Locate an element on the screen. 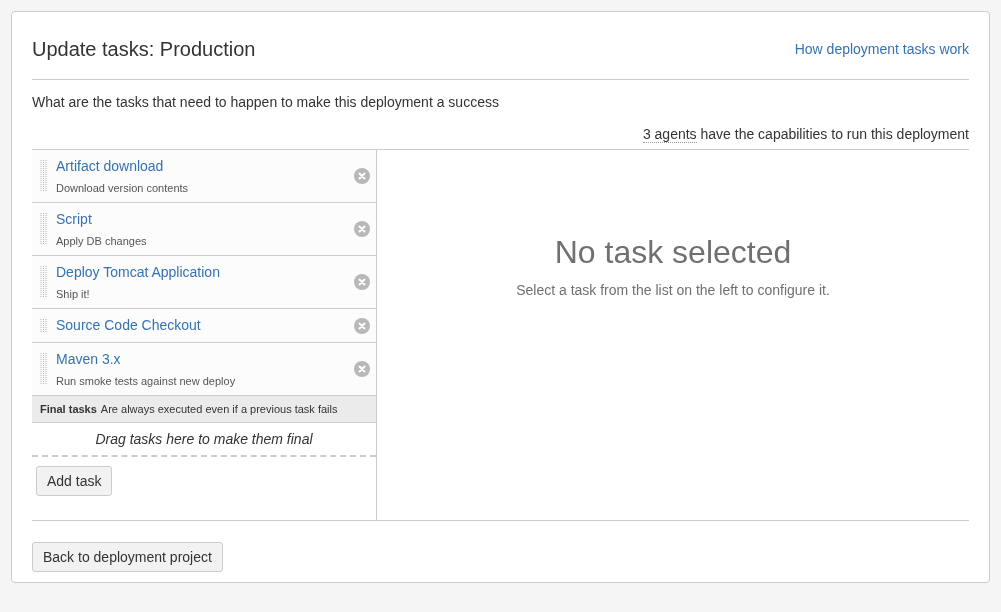 This screenshot has height=612, width=1001. empty-state-title: No task selected is located at coordinates (673, 252).